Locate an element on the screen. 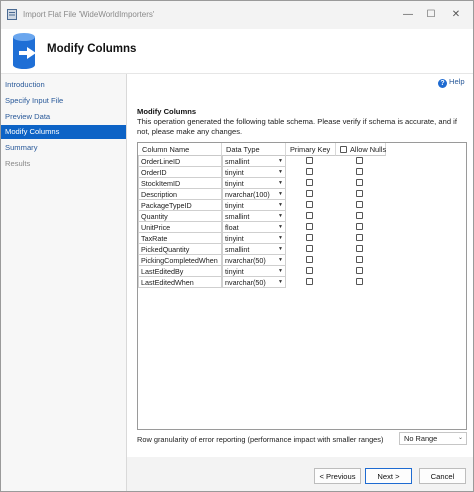  column-name-input: OrderID is located at coordinates (180, 172).